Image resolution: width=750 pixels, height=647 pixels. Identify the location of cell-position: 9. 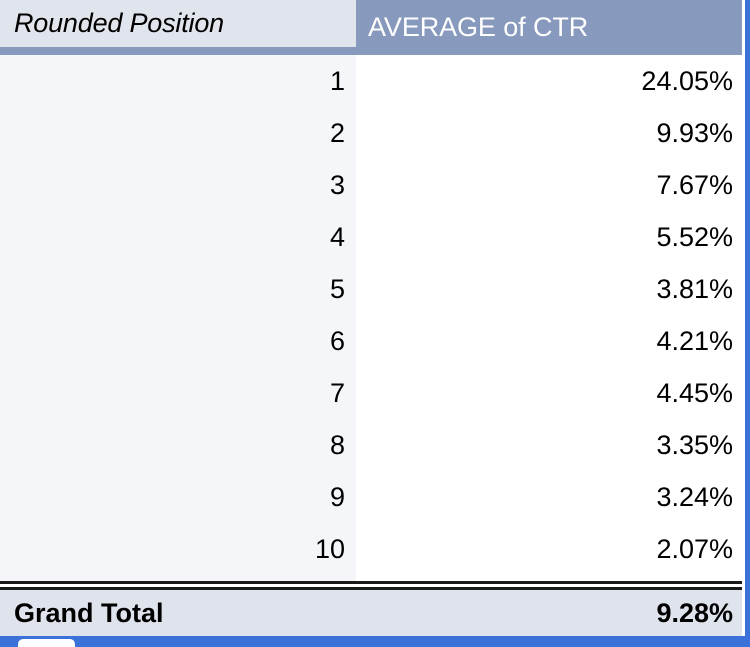
(337, 496).